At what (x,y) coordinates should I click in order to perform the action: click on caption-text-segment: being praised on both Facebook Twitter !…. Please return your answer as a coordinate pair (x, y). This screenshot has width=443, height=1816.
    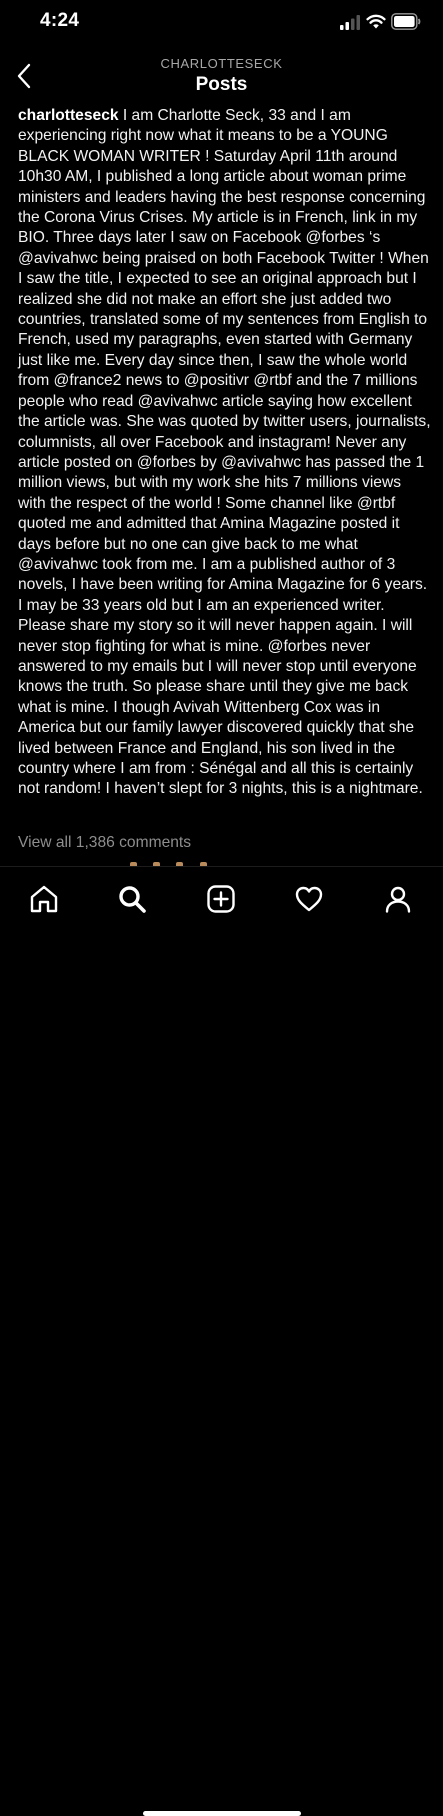
    Looking at the image, I should click on (223, 319).